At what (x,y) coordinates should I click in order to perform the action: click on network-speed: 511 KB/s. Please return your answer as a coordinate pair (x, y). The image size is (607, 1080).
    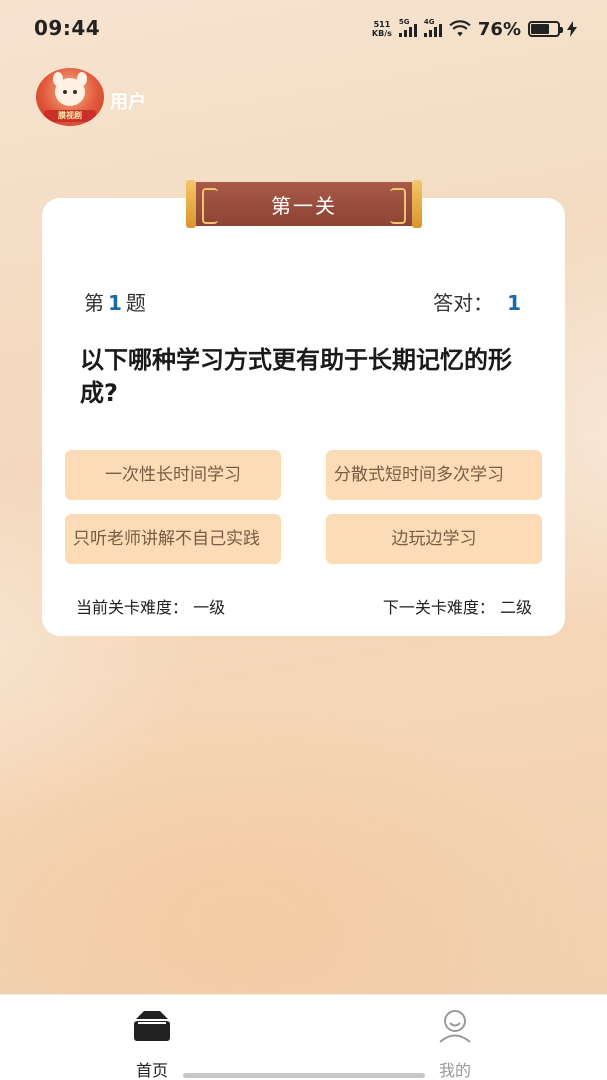
    Looking at the image, I should click on (381, 29).